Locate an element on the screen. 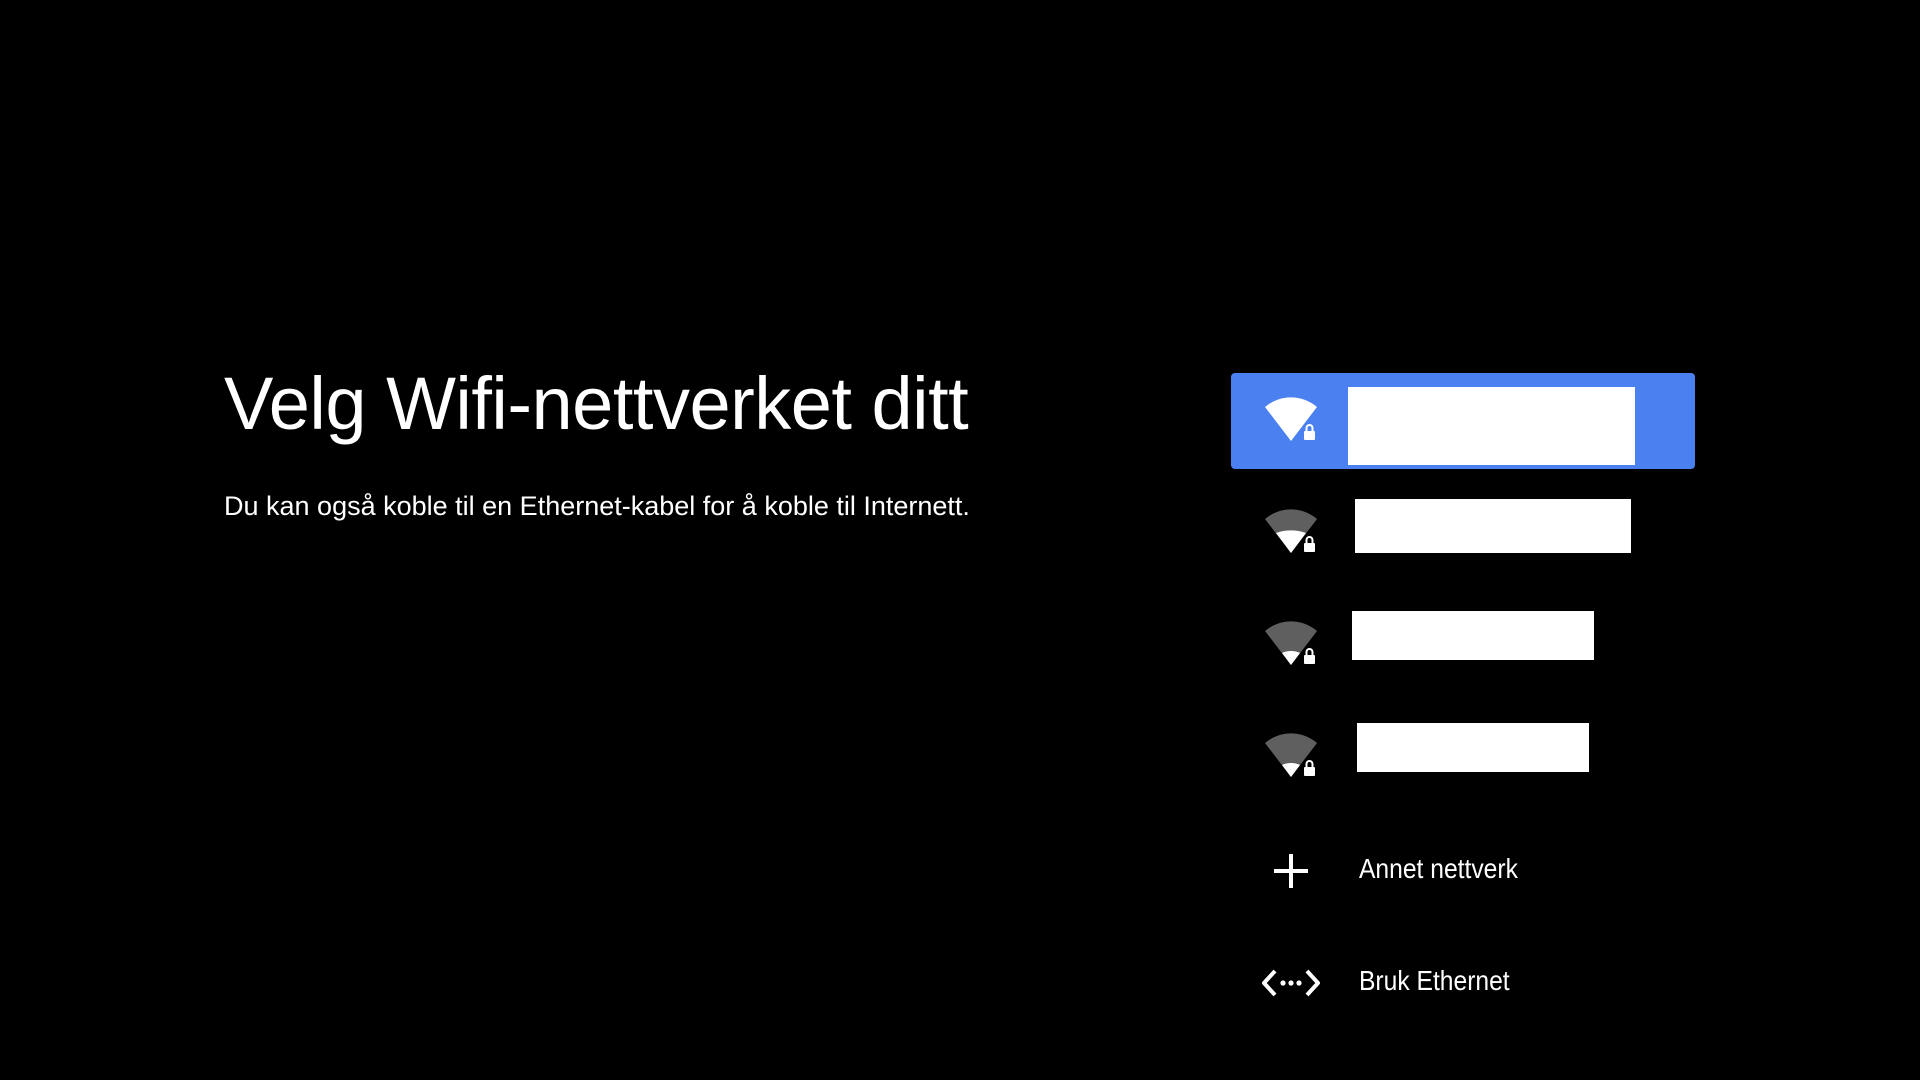 The image size is (1920, 1080). use-ethernet-label: Bruk Ethernet is located at coordinates (1434, 980).